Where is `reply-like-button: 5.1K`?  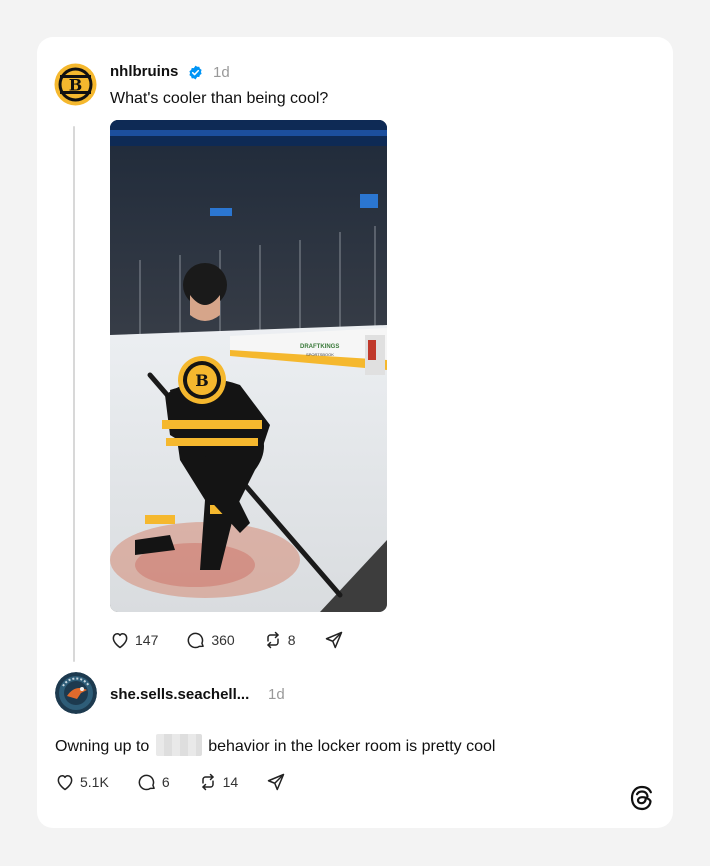
reply-like-button: 5.1K is located at coordinates (82, 782).